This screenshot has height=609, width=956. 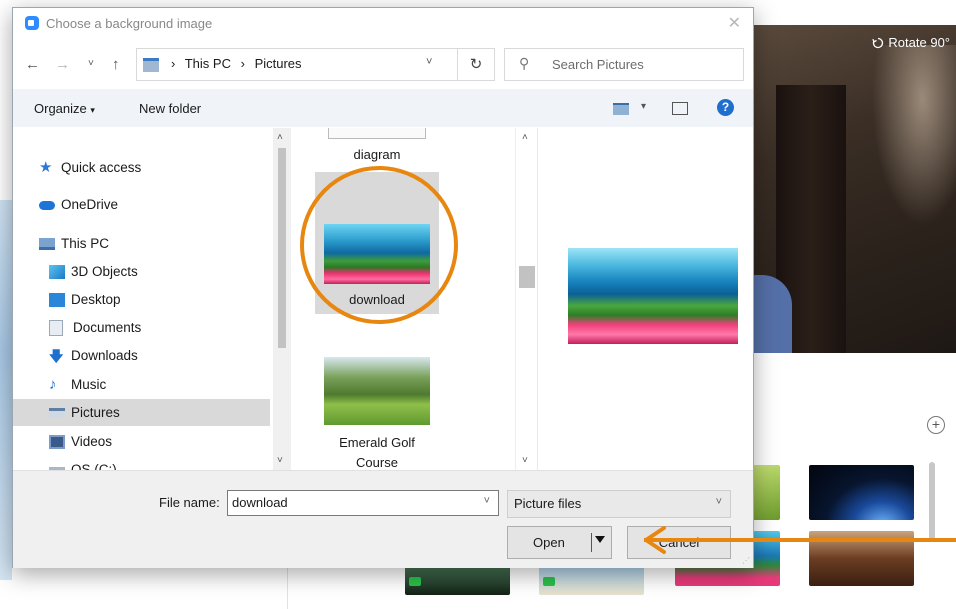 What do you see at coordinates (156, 243) in the screenshot?
I see `nav-item-this-pc: This PC` at bounding box center [156, 243].